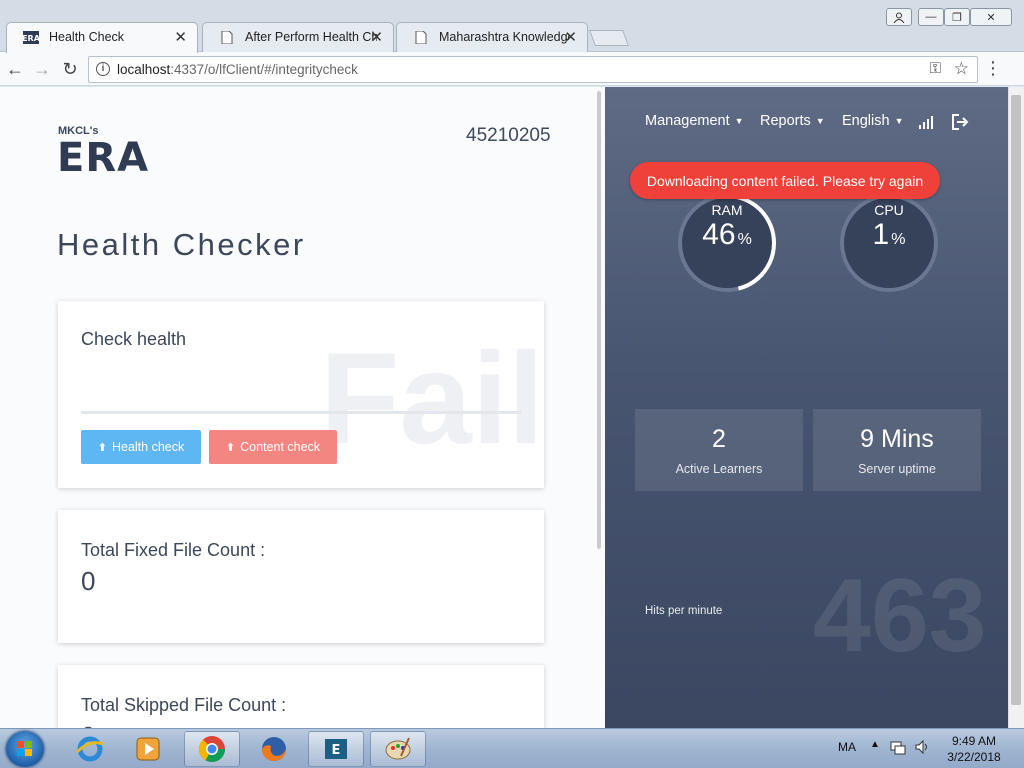  I want to click on restore-button: ❐, so click(957, 17).